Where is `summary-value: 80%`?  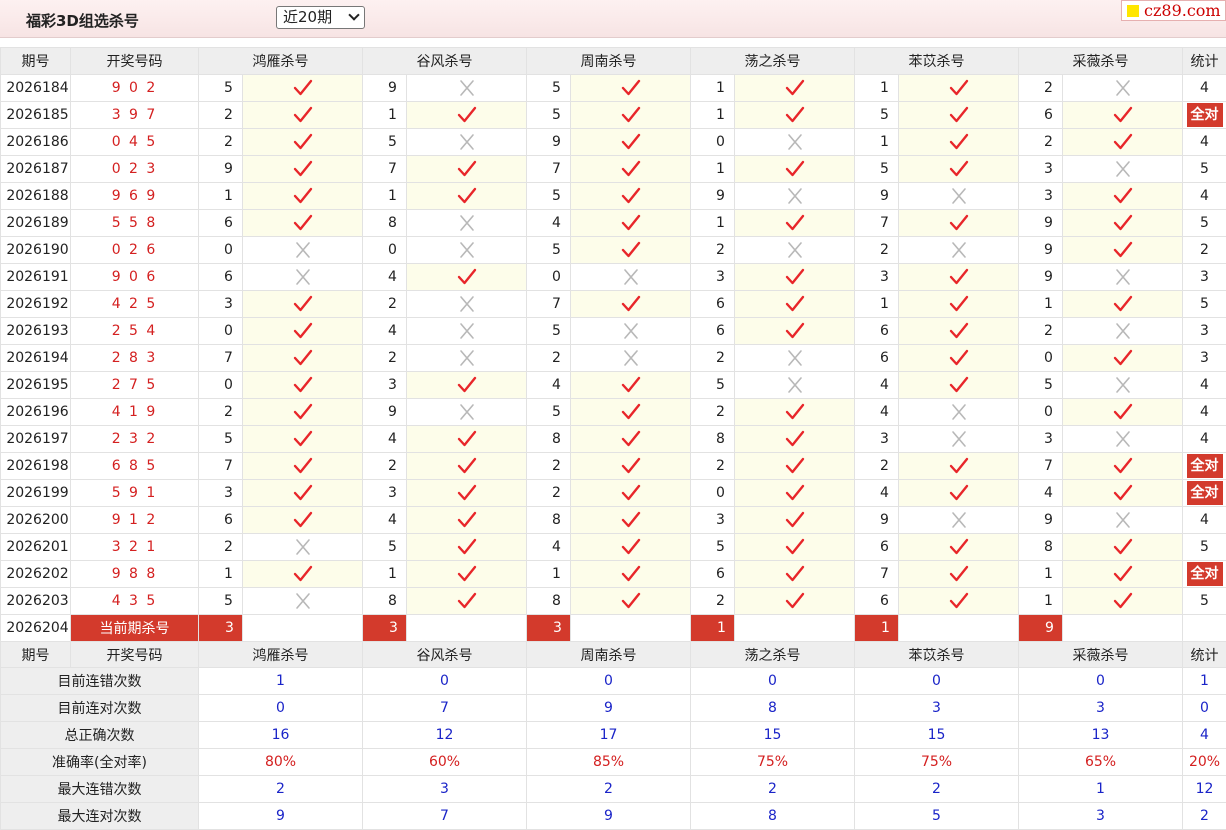 summary-value: 80% is located at coordinates (281, 762).